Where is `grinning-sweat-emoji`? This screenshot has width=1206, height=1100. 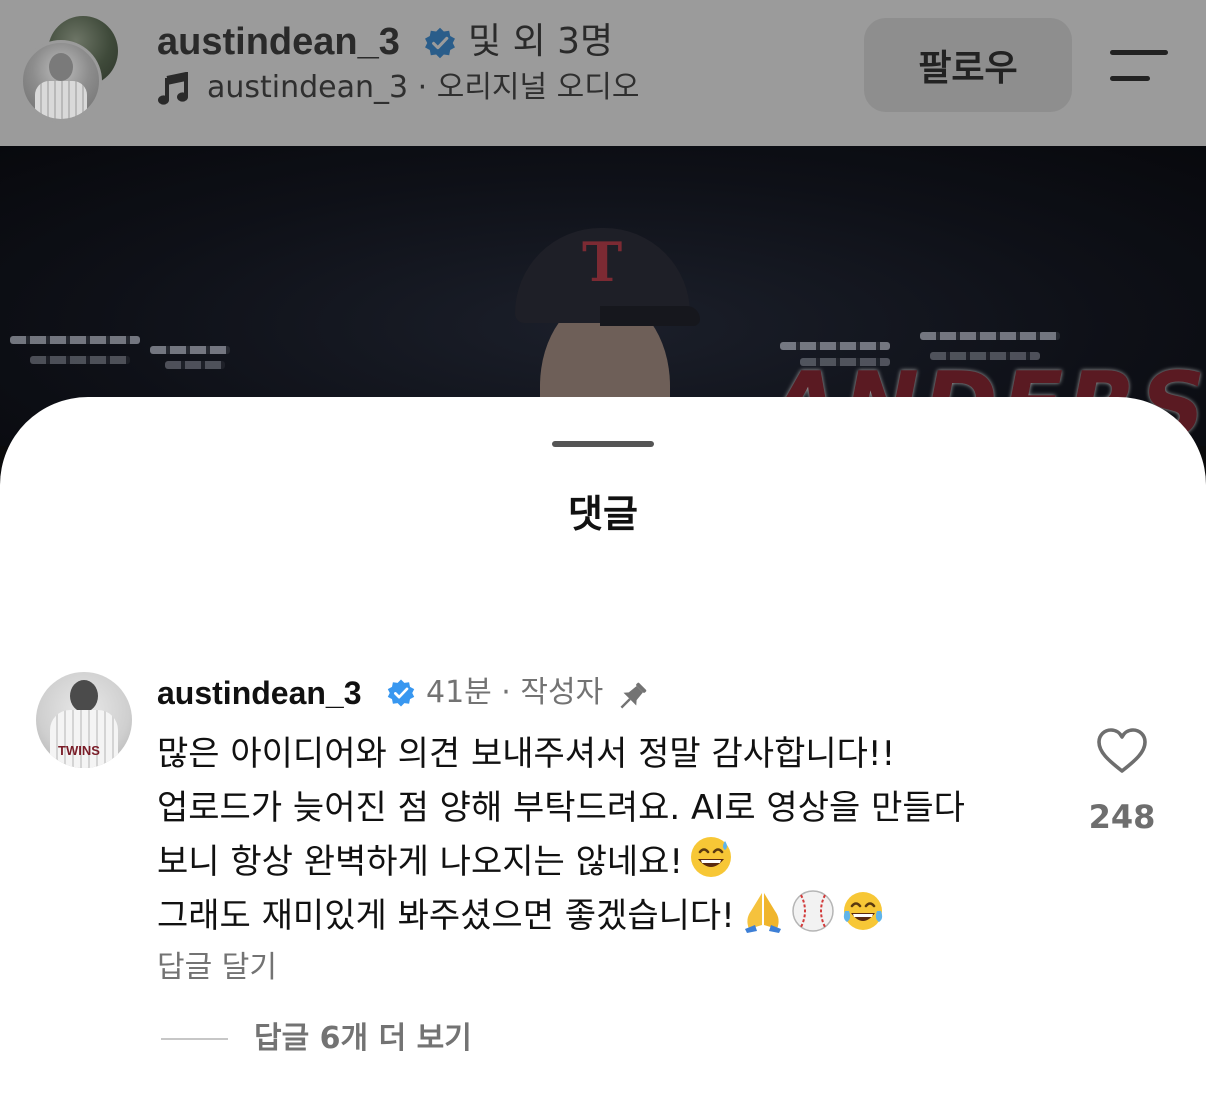 grinning-sweat-emoji is located at coordinates (711, 857).